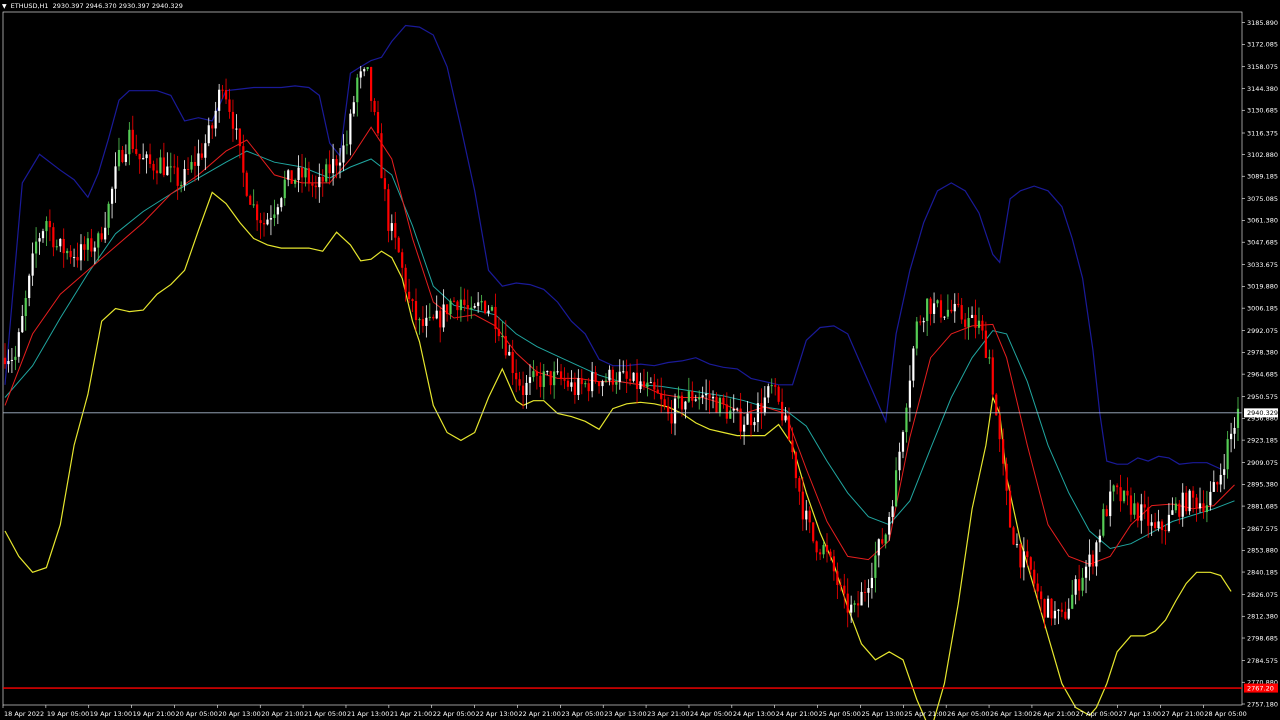 The image size is (1280, 720). What do you see at coordinates (239, 714) in the screenshot?
I see `time-tick-label: 20 Apr 13:00` at bounding box center [239, 714].